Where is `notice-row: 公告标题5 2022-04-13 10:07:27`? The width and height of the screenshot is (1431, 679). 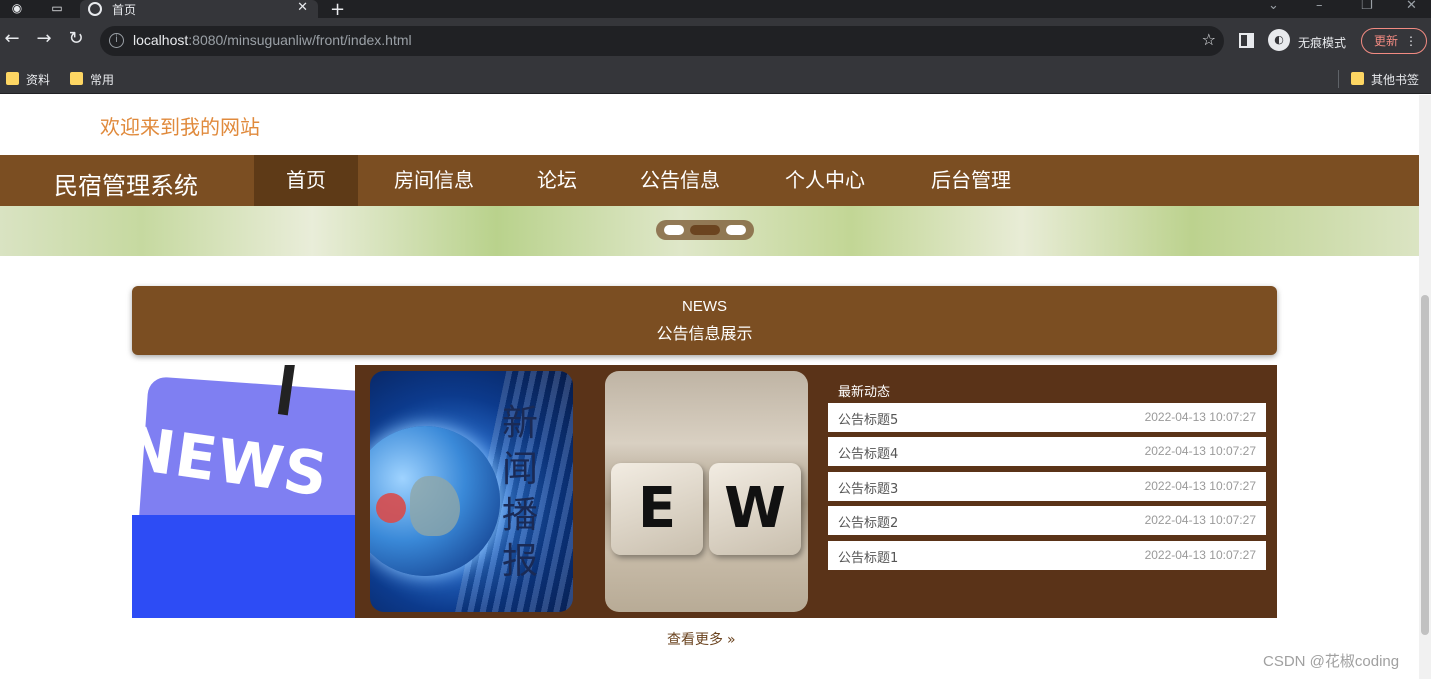 notice-row: 公告标题5 2022-04-13 10:07:27 is located at coordinates (1047, 417).